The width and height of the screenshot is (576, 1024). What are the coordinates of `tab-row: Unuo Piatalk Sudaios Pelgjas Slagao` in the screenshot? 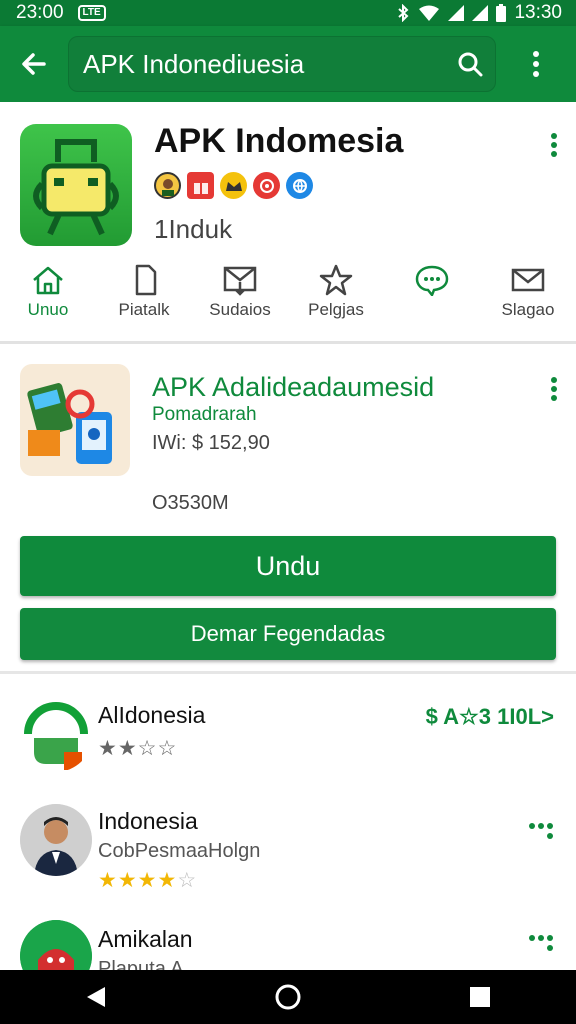 It's located at (288, 301).